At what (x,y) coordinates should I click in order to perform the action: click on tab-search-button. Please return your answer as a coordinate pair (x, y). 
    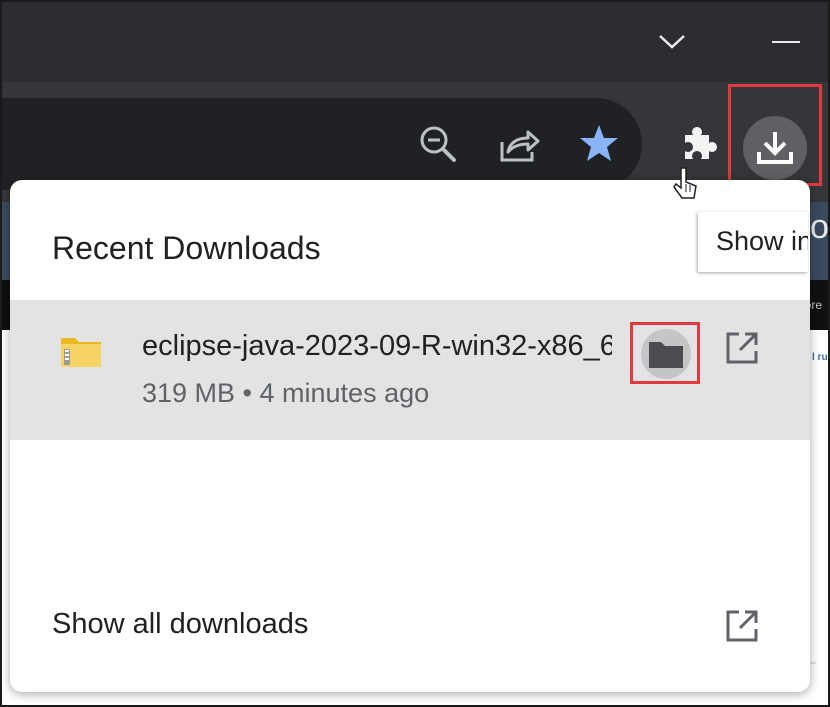
    Looking at the image, I should click on (672, 42).